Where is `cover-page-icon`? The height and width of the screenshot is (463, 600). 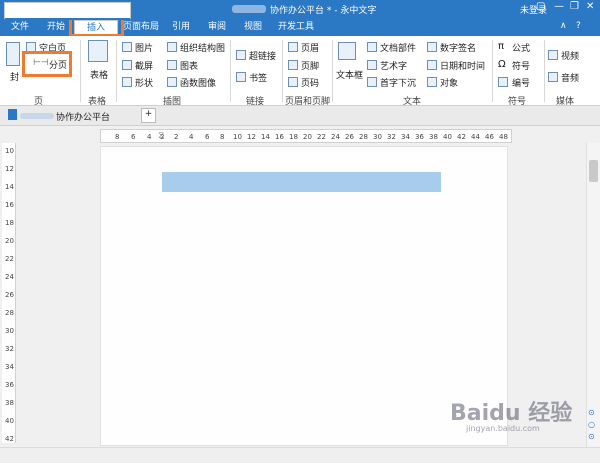
cover-page-icon is located at coordinates (13, 54).